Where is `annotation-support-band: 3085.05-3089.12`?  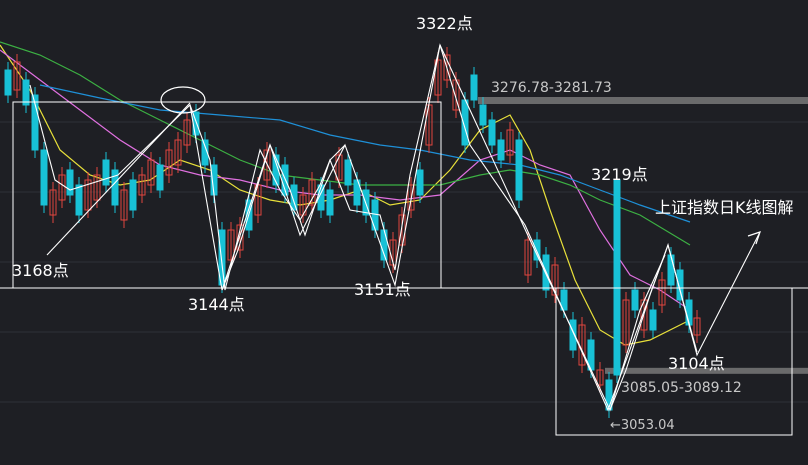 annotation-support-band: 3085.05-3089.12 is located at coordinates (681, 388).